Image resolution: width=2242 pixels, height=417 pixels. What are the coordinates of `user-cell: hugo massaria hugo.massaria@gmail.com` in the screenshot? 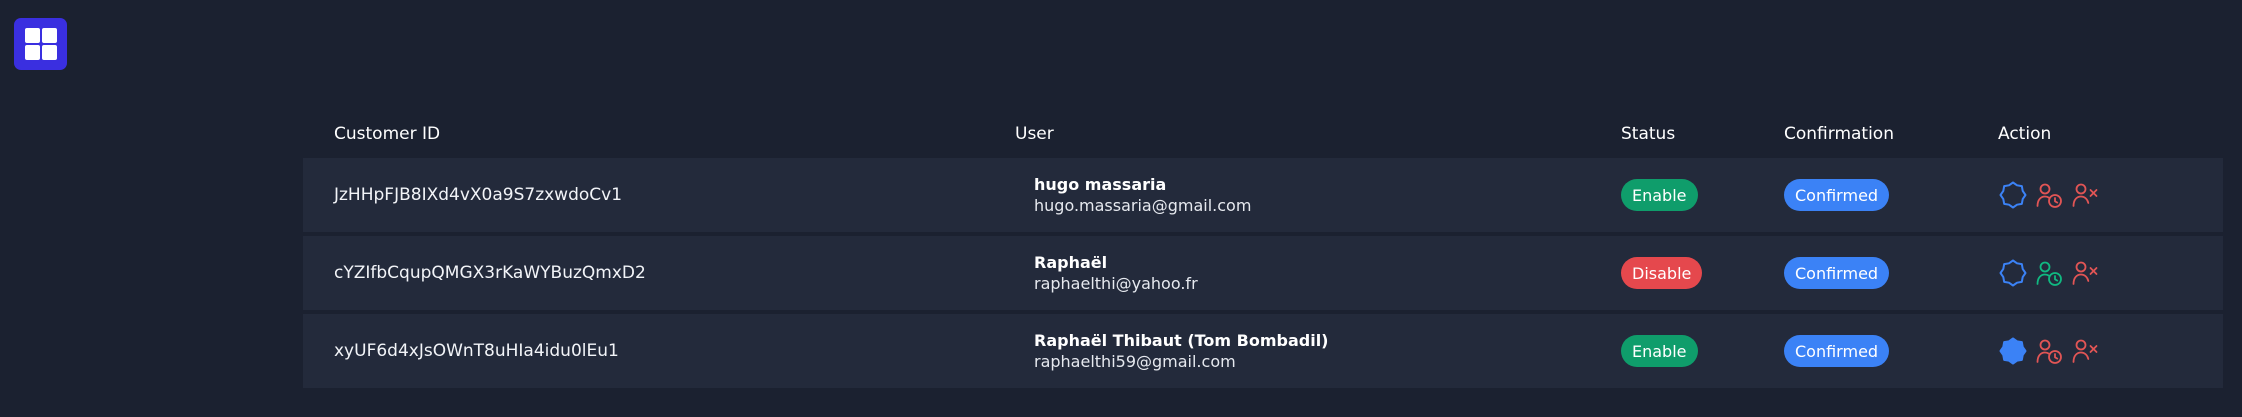 It's located at (1142, 195).